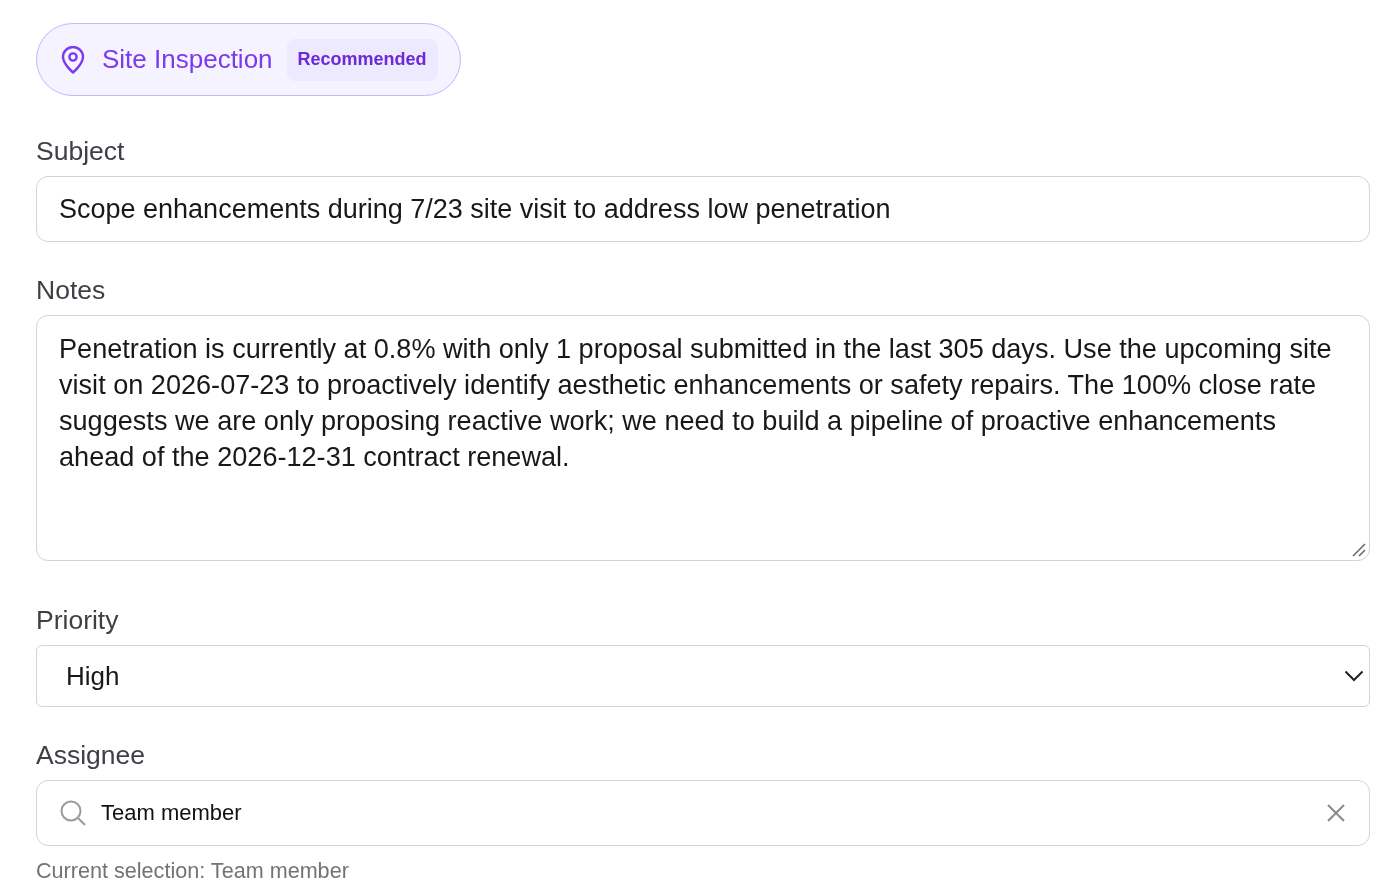 The image size is (1390, 882). I want to click on recommendation-chip: Site Inspection Recommended, so click(248, 59).